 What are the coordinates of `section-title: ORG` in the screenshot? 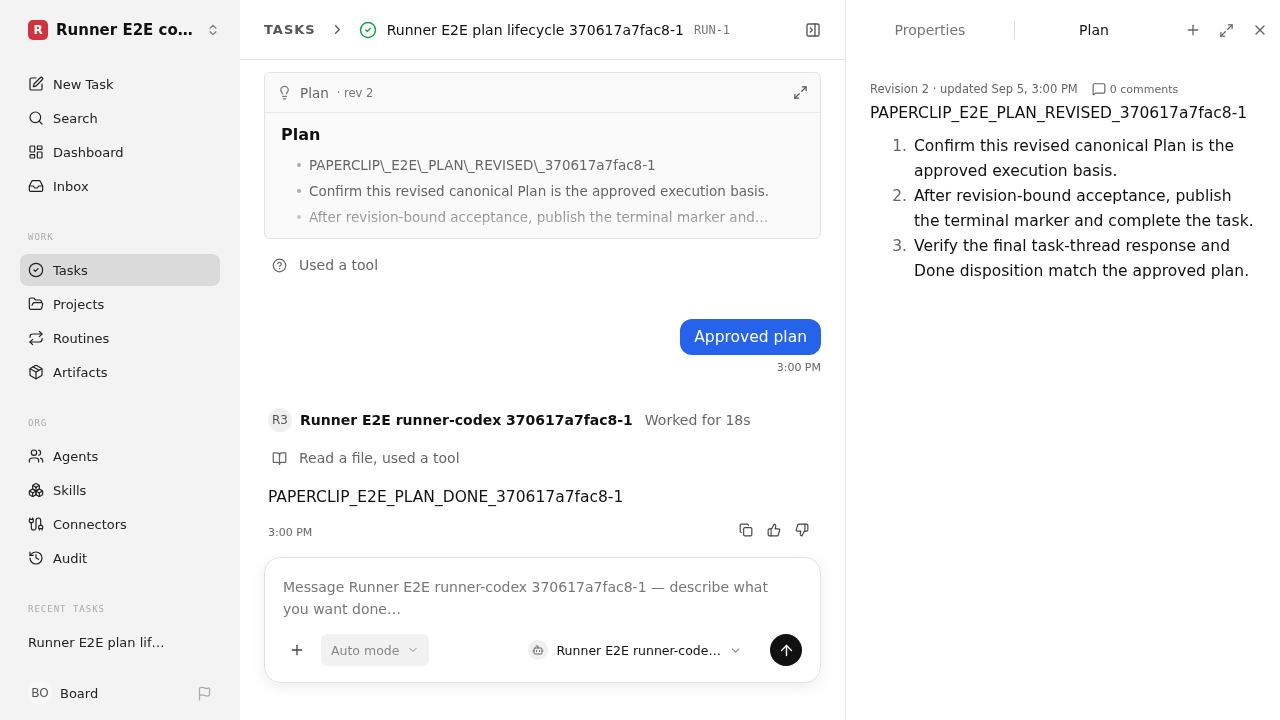 It's located at (38, 423).